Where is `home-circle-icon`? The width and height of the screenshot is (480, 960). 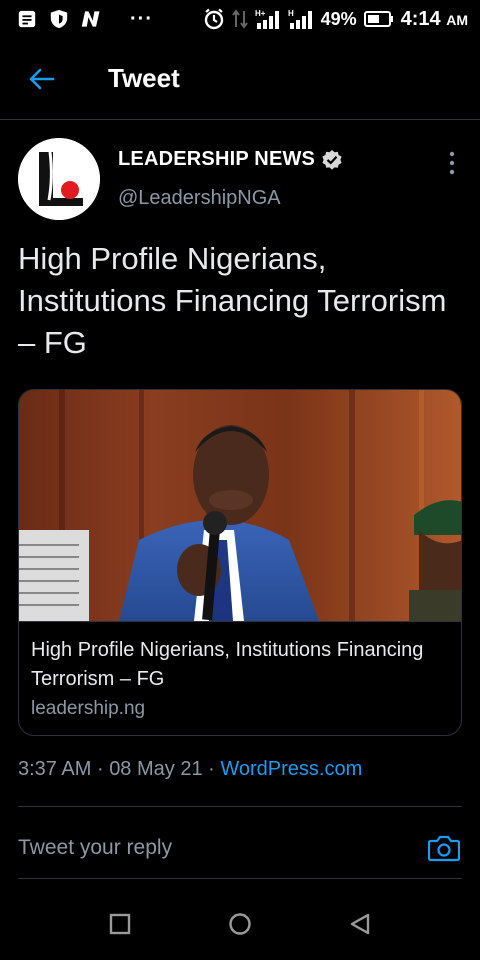
home-circle-icon is located at coordinates (240, 924).